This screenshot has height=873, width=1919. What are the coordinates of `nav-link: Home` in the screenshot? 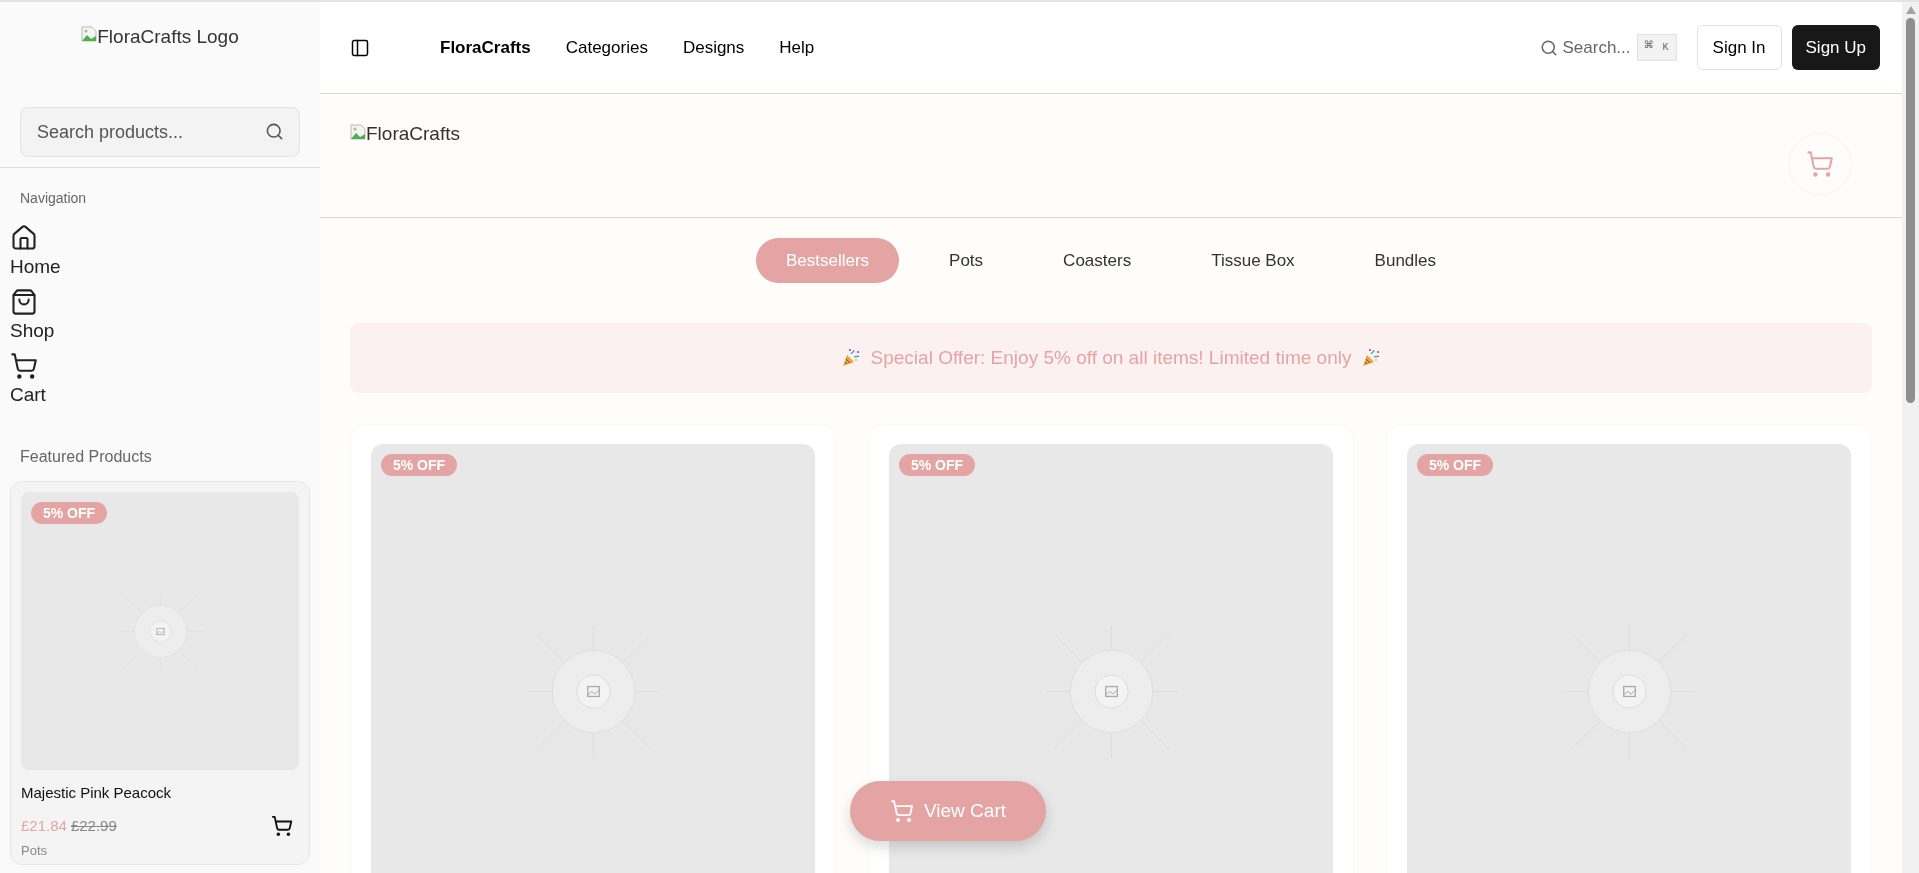 It's located at (160, 251).